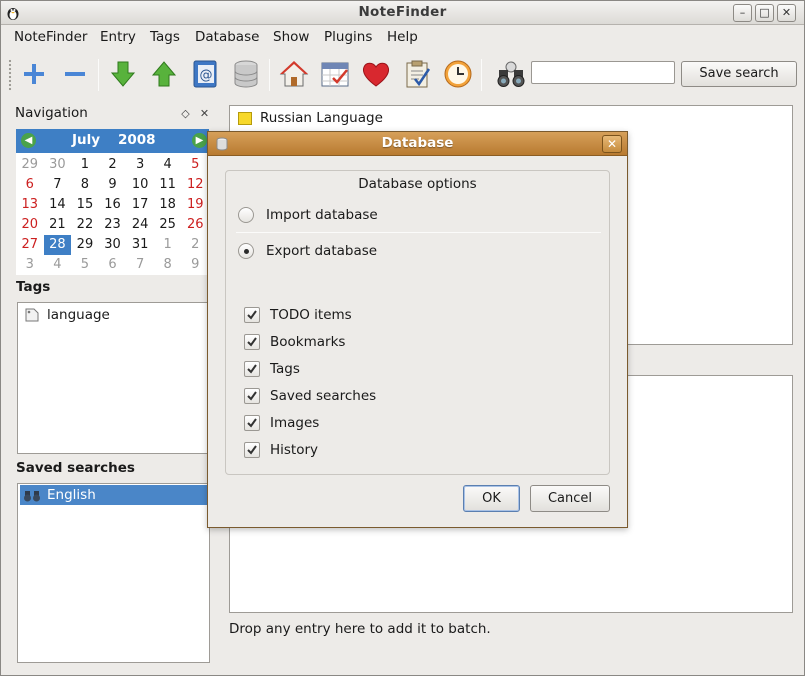  I want to click on close-button: ✕, so click(786, 13).